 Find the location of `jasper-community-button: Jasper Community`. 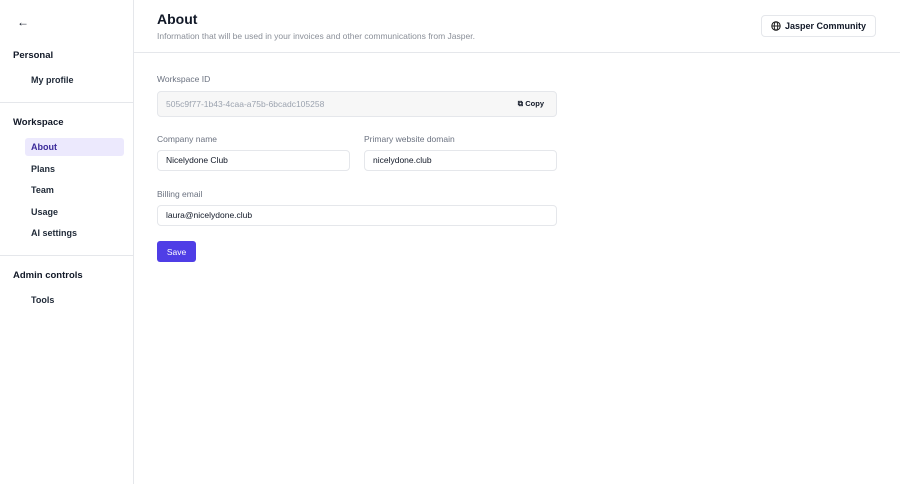

jasper-community-button: Jasper Community is located at coordinates (818, 26).